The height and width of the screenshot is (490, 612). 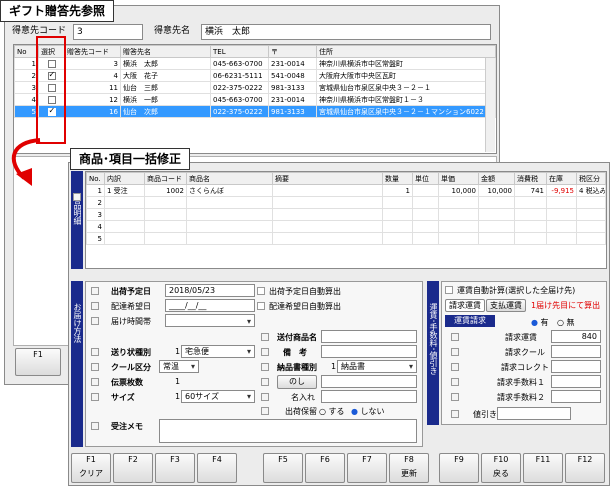 What do you see at coordinates (283, 468) in the screenshot?
I see `f5-button: F5` at bounding box center [283, 468].